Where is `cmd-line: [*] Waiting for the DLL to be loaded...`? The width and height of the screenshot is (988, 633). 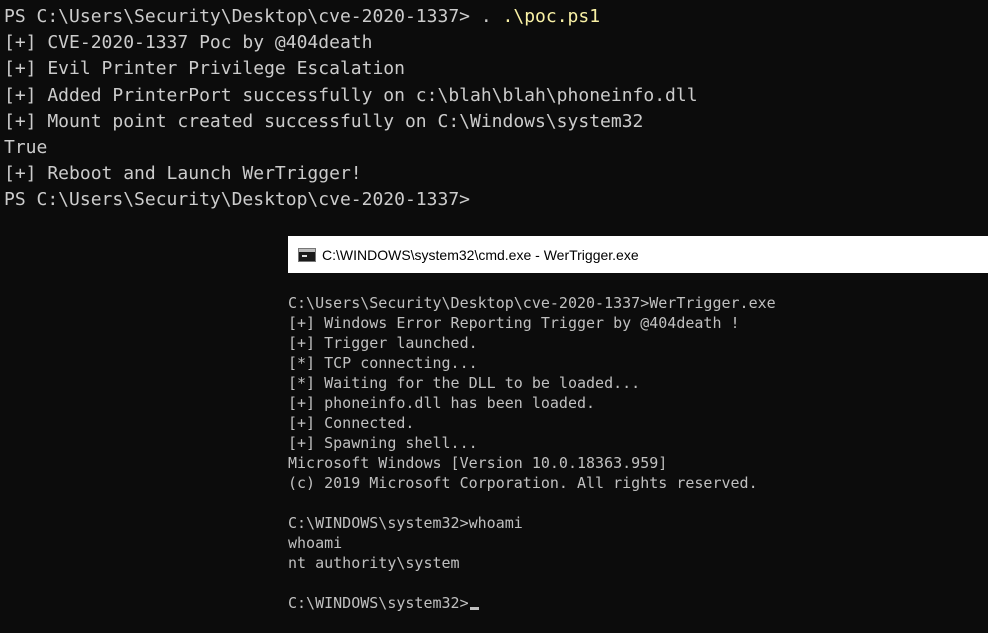
cmd-line: [*] Waiting for the DLL to be loaded... is located at coordinates (464, 383).